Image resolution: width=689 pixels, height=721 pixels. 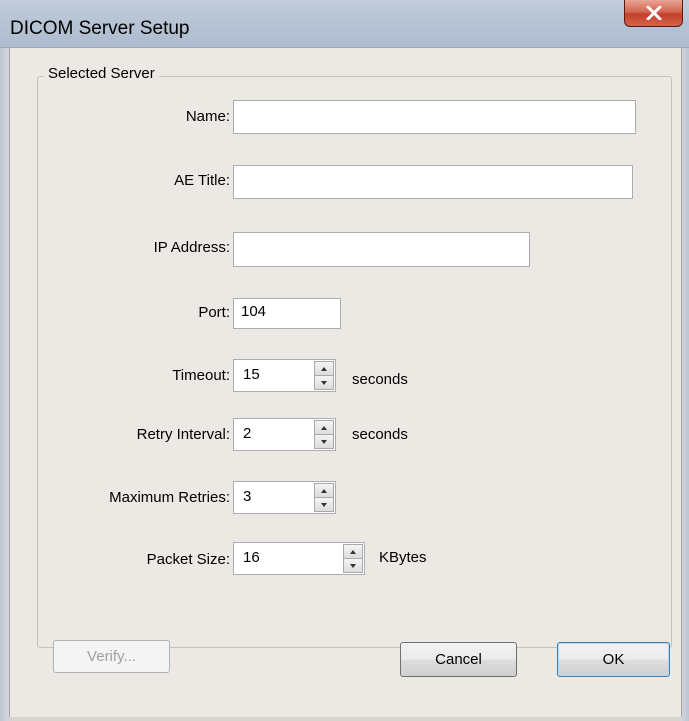 I want to click on timeout-label: Timeout:, so click(x=201, y=375).